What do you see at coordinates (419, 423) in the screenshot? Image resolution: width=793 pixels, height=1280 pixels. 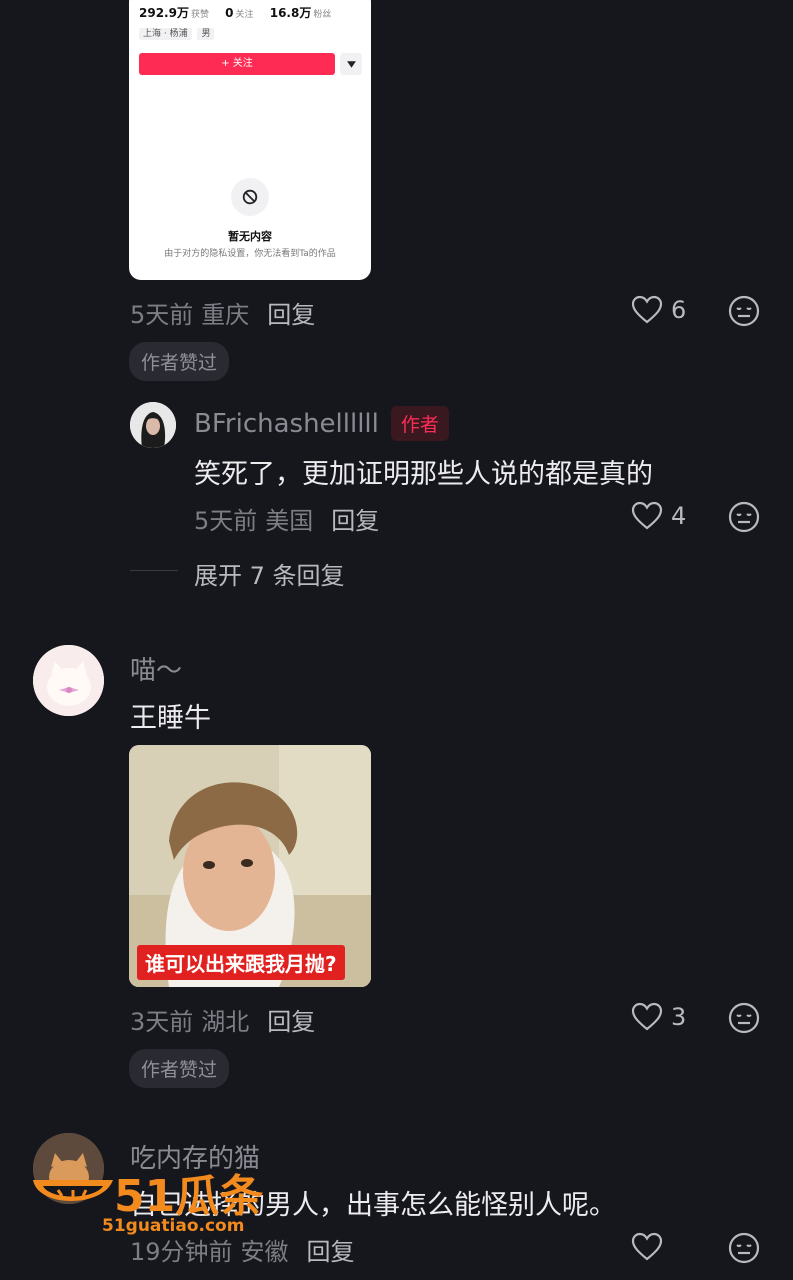 I see `author-tag: 作者` at bounding box center [419, 423].